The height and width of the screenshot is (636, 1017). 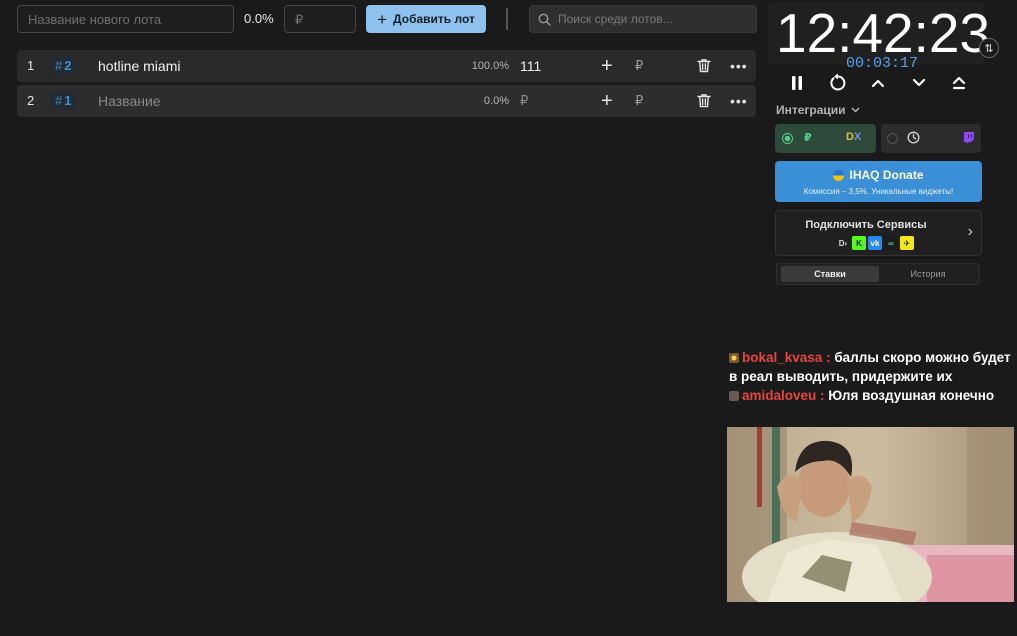 What do you see at coordinates (129, 101) in the screenshot?
I see `lot-name: Название` at bounding box center [129, 101].